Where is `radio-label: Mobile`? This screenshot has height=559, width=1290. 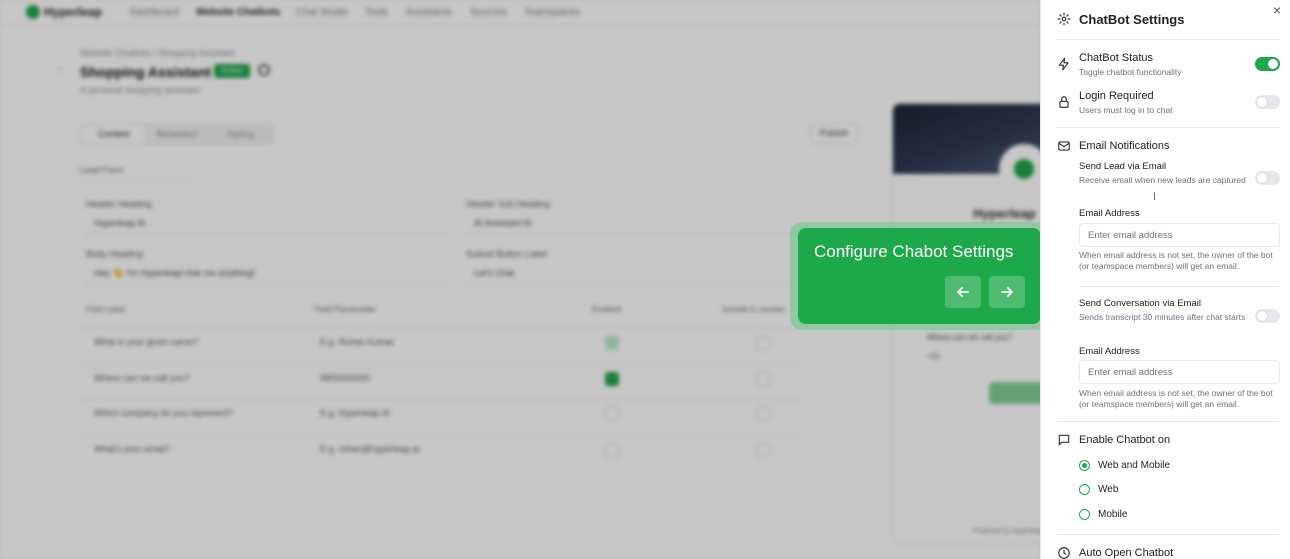 radio-label: Mobile is located at coordinates (1113, 514).